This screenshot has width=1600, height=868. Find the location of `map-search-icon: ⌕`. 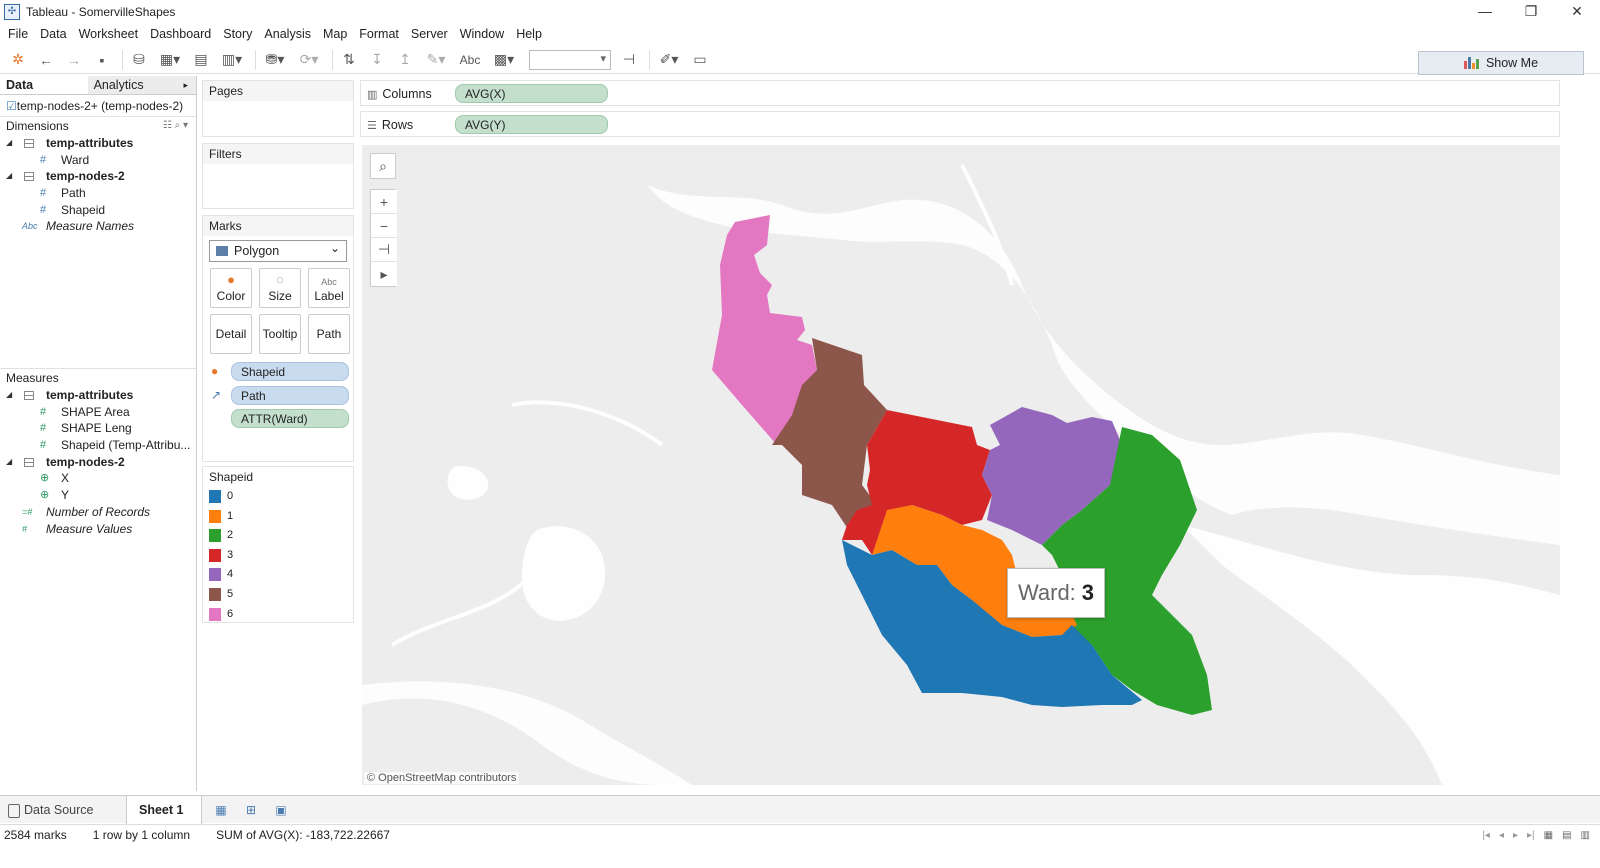

map-search-icon: ⌕ is located at coordinates (383, 166).